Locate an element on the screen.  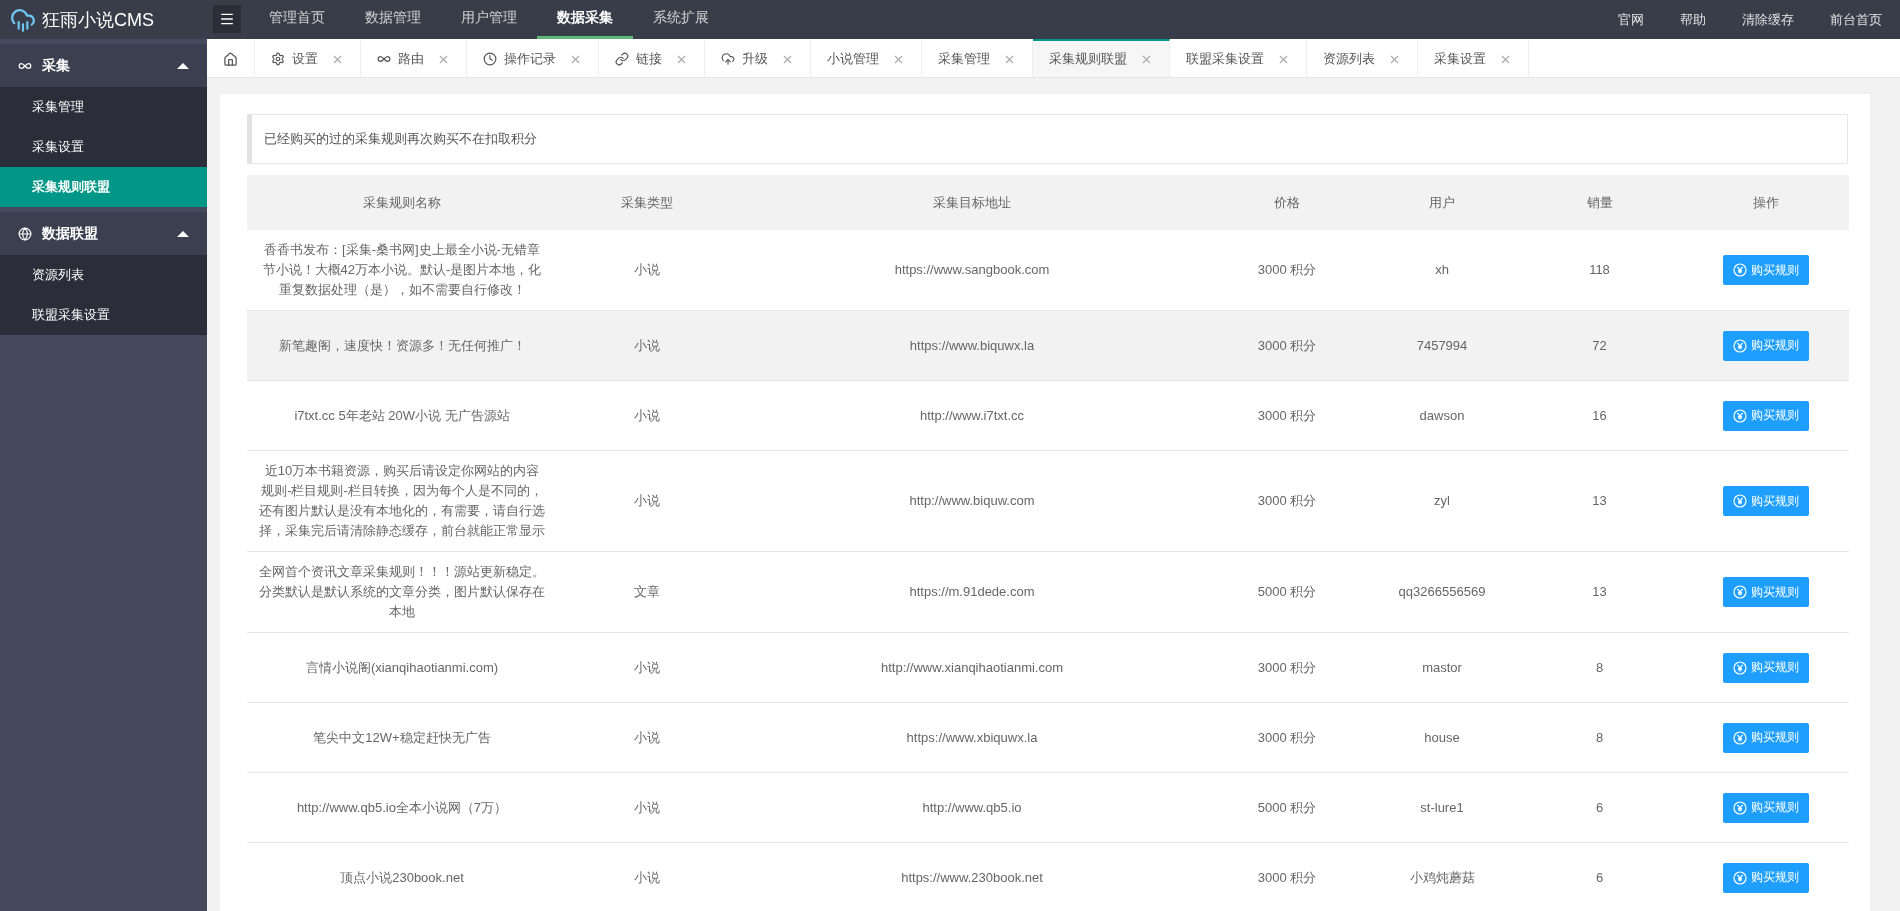
table-row: 笔尖中文12W+稳定赶快无广告 小说 https://www.xbiquwx.la 3000 积分 house 8 购买规则 is located at coordinates (1048, 737).